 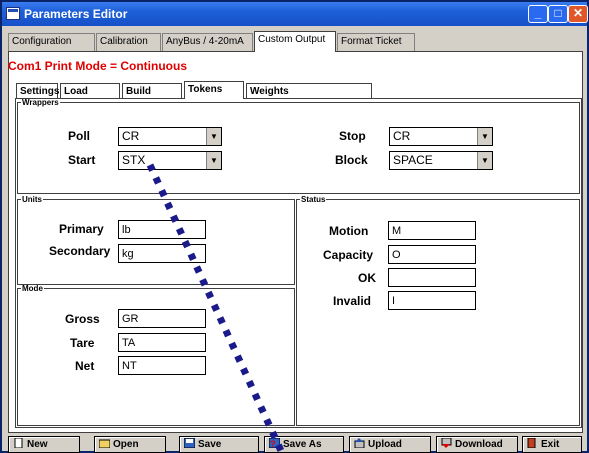 What do you see at coordinates (40, 102) in the screenshot?
I see `wrappers-legend: Wrappers` at bounding box center [40, 102].